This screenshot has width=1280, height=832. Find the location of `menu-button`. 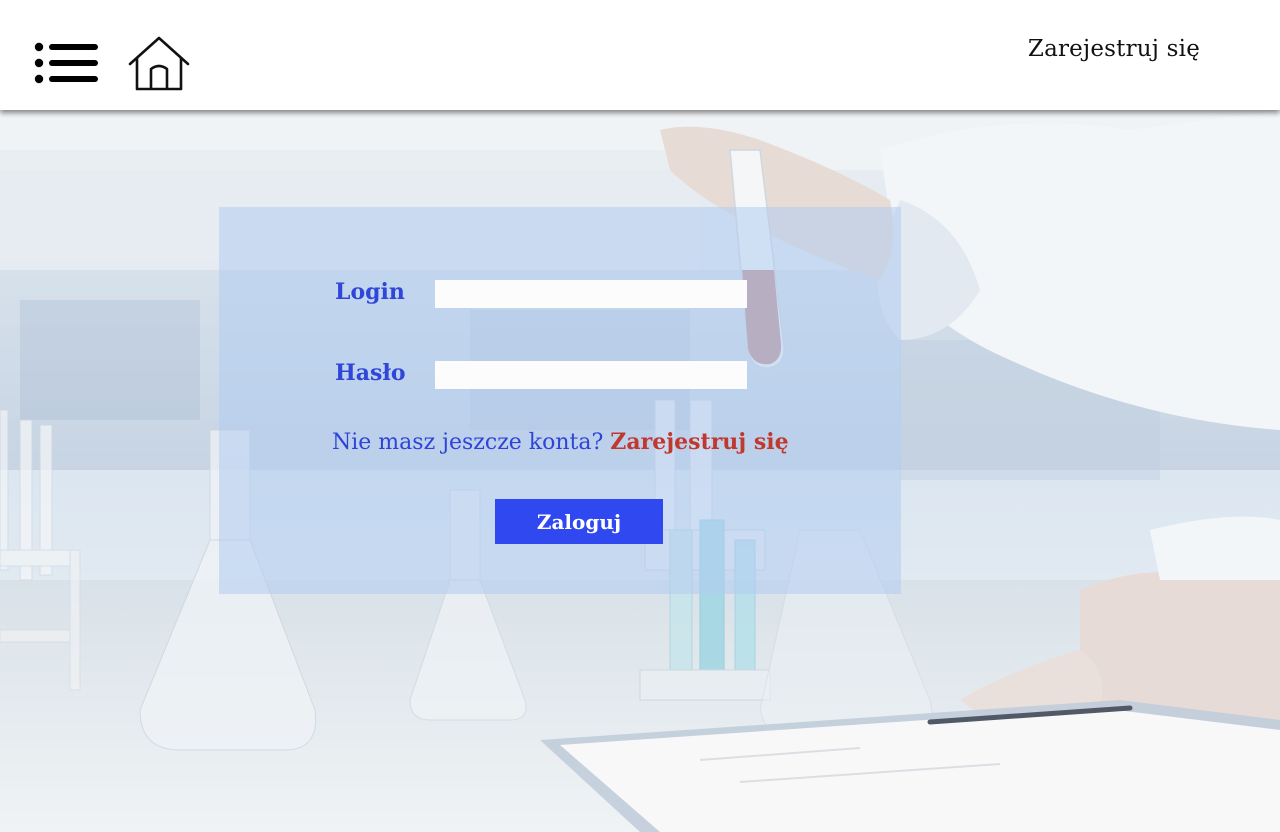

menu-button is located at coordinates (67, 63).